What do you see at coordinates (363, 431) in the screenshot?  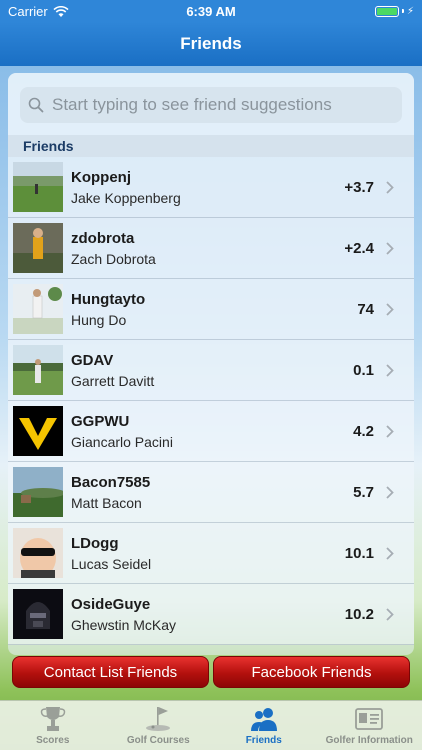 I see `friend-handicap: 4.2` at bounding box center [363, 431].